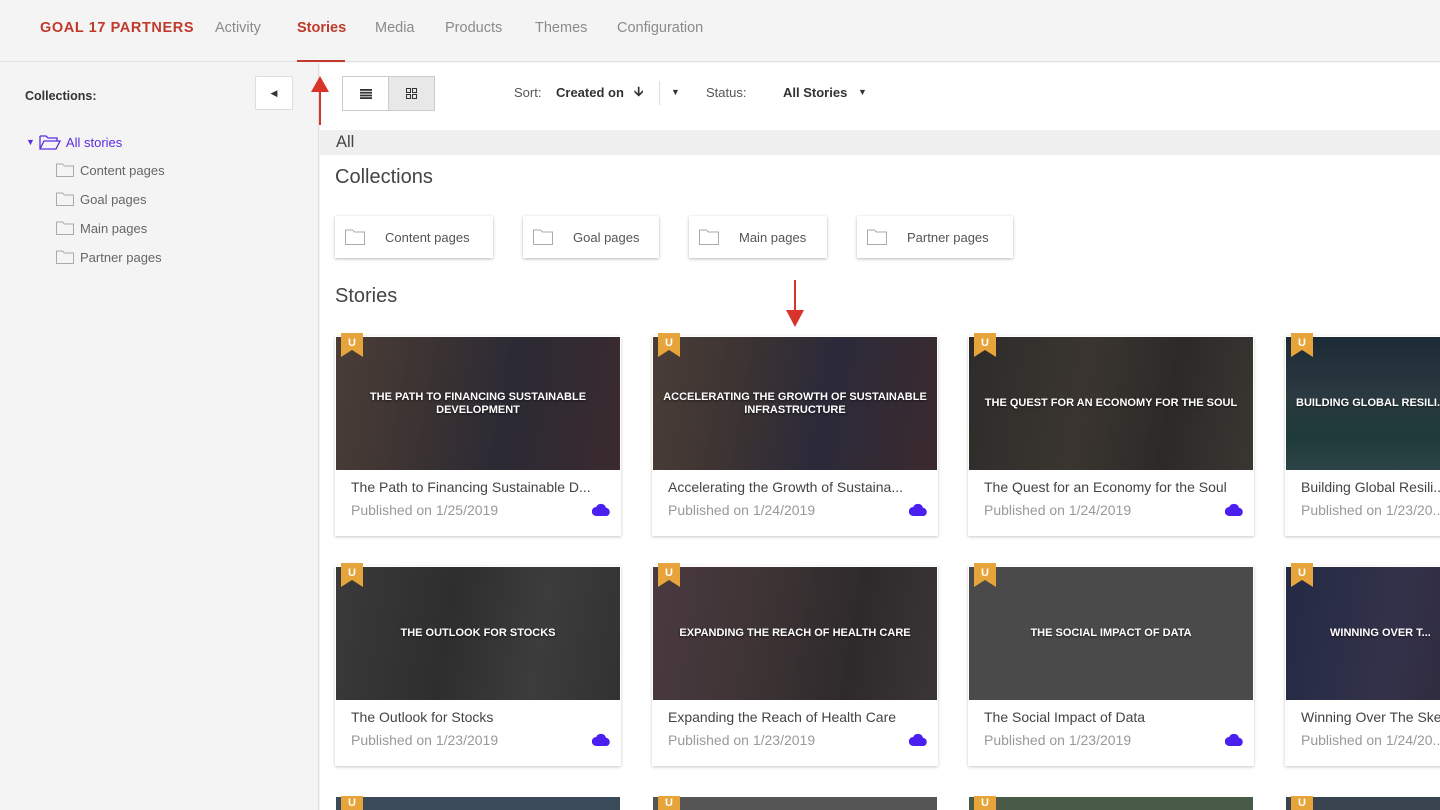  Describe the element at coordinates (948, 237) in the screenshot. I see `collection-label: Partner pages` at that location.